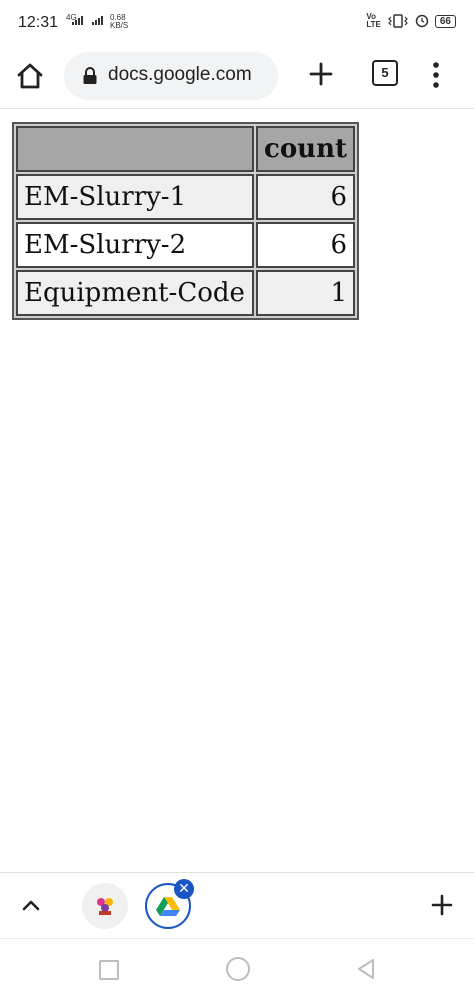 Image resolution: width=474 pixels, height=1001 pixels. I want to click on header-count: count, so click(305, 149).